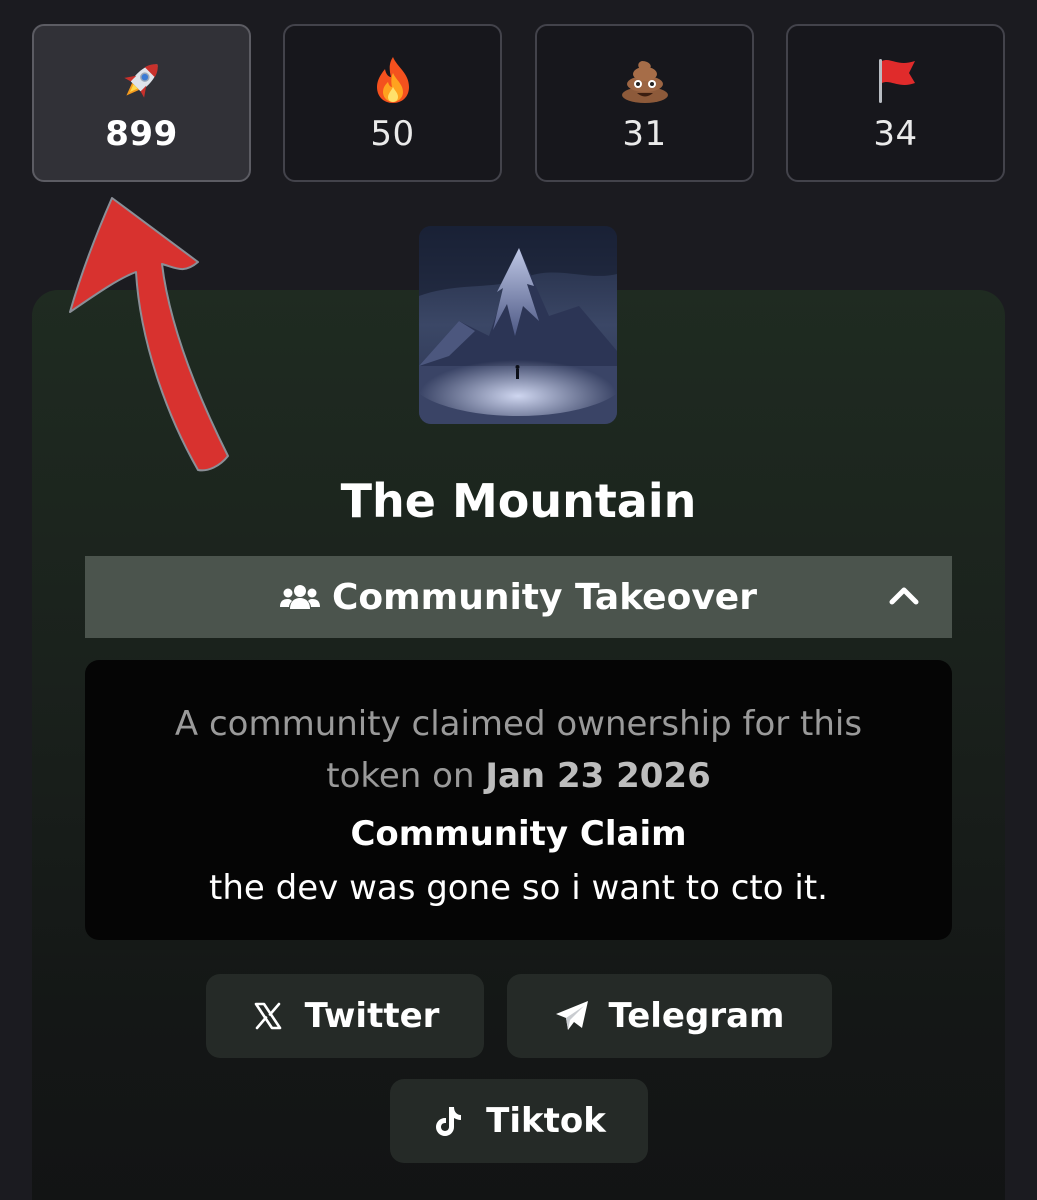 The image size is (1037, 1200). Describe the element at coordinates (392, 134) in the screenshot. I see `reaction-count: 50` at that location.